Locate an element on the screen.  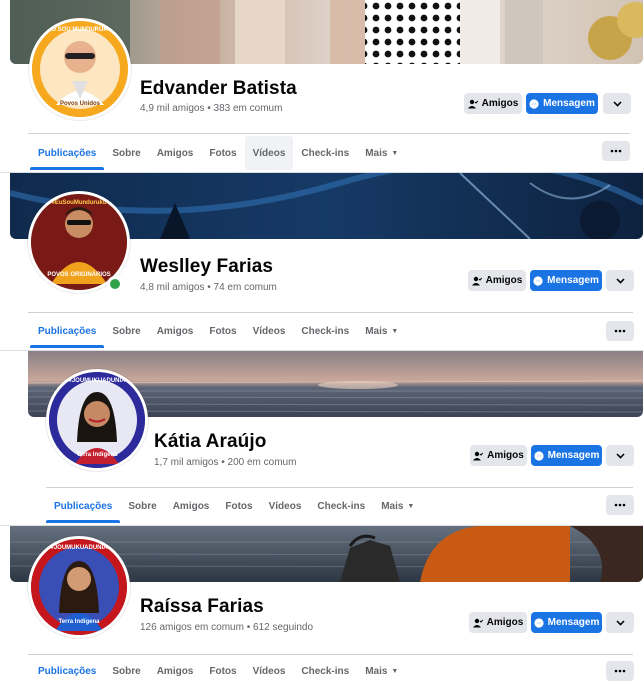
avatar-banner-text: #EuSouMunduruku is located at coordinates (79, 203).